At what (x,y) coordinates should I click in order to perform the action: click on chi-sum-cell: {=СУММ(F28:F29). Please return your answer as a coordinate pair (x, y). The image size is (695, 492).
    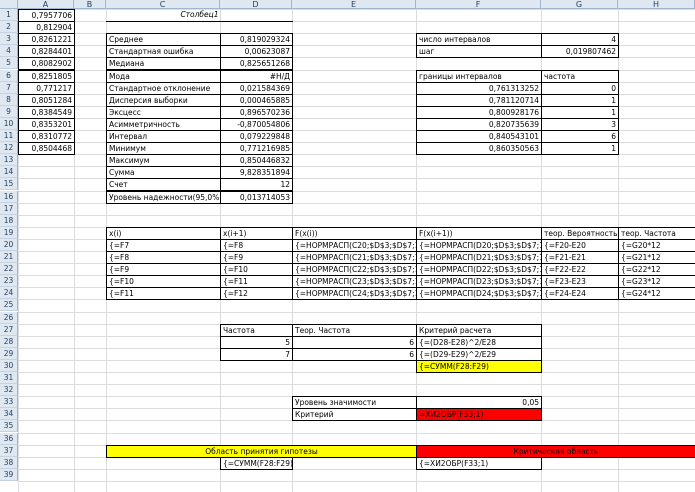
    Looking at the image, I should click on (479, 366).